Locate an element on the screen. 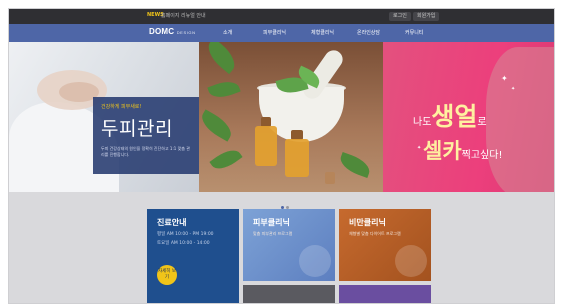 The image size is (563, 304). nav-item-skin: 피부클리닉 is located at coordinates (274, 32).